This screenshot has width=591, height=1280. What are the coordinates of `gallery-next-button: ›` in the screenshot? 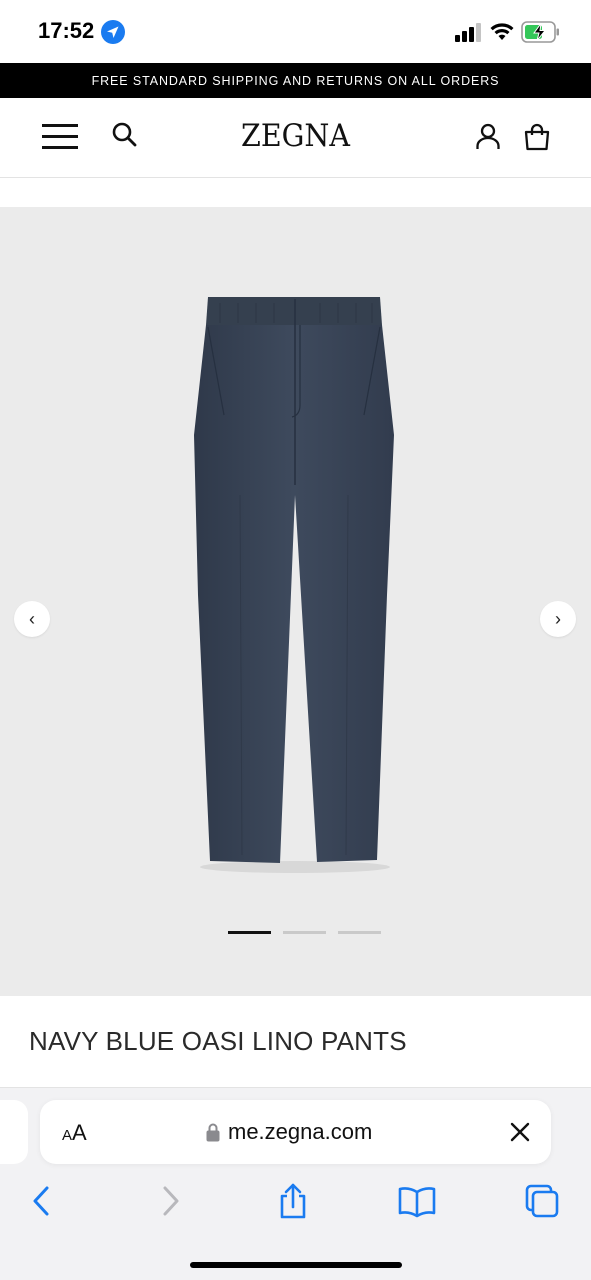 It's located at (558, 619).